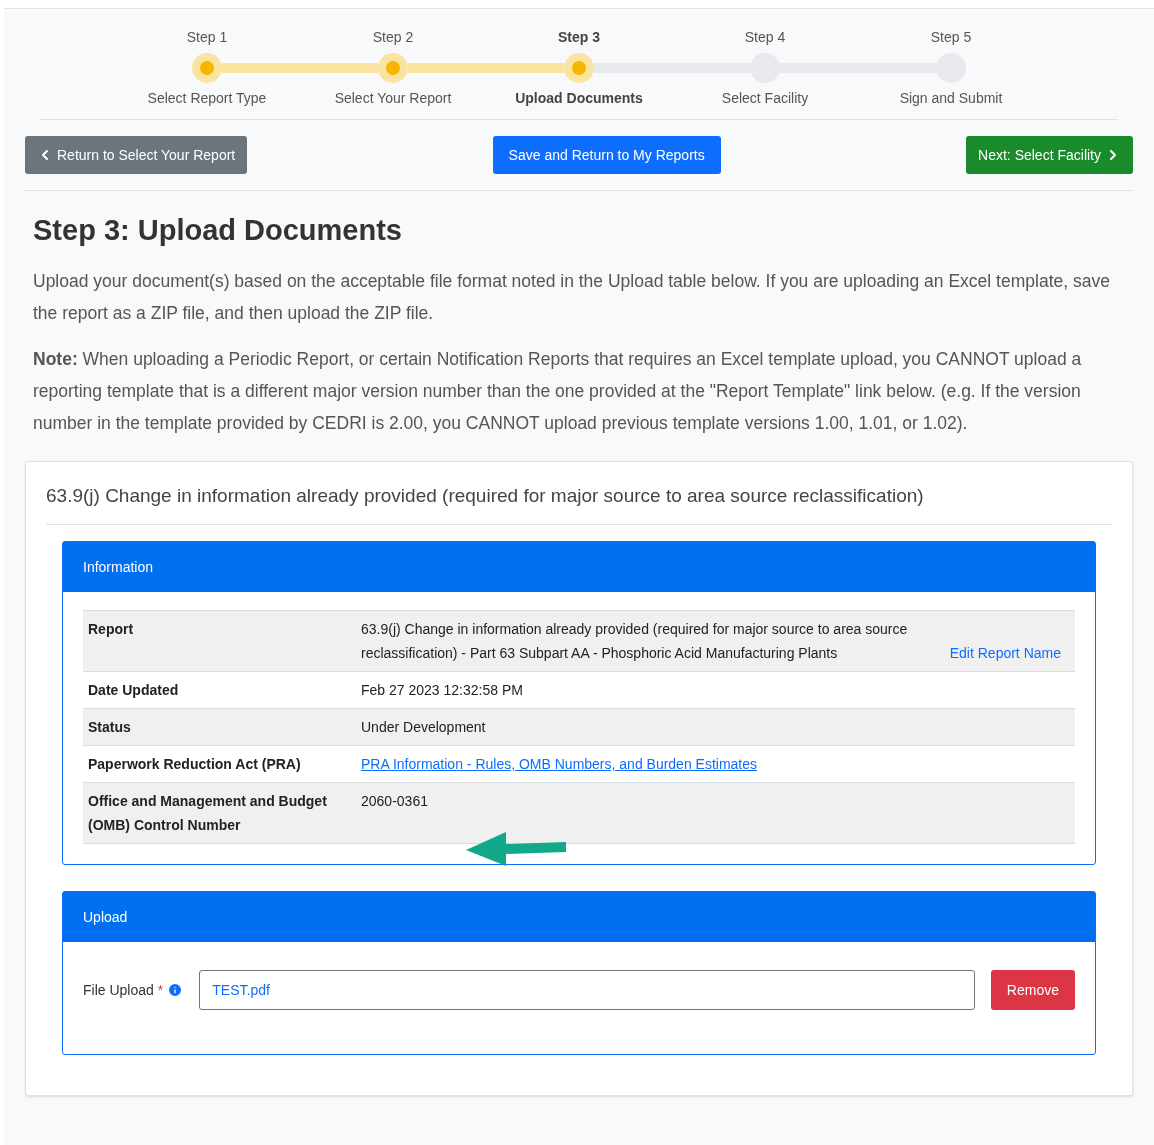 This screenshot has width=1154, height=1145. I want to click on info-label: Date Updated, so click(134, 690).